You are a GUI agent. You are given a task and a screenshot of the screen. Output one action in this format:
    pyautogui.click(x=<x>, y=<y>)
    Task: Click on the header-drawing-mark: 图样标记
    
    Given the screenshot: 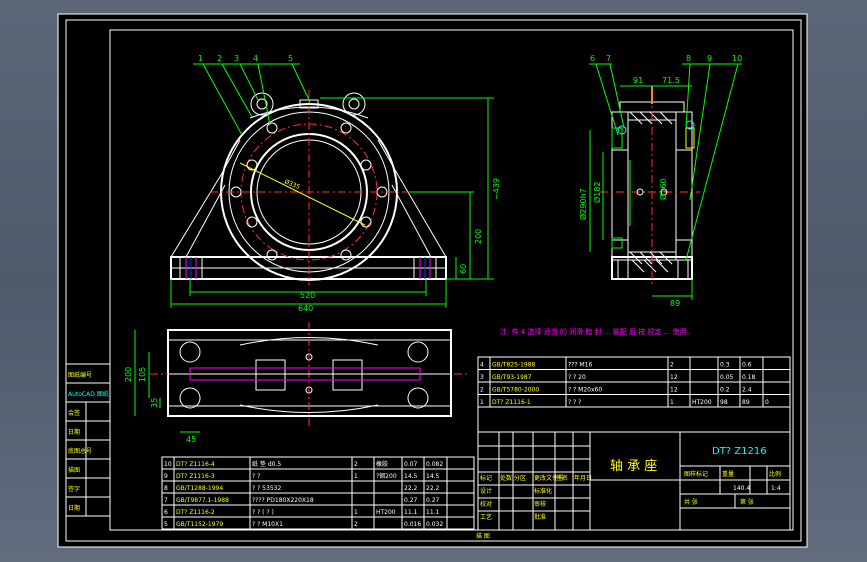 What is the action you would take?
    pyautogui.click(x=696, y=474)
    